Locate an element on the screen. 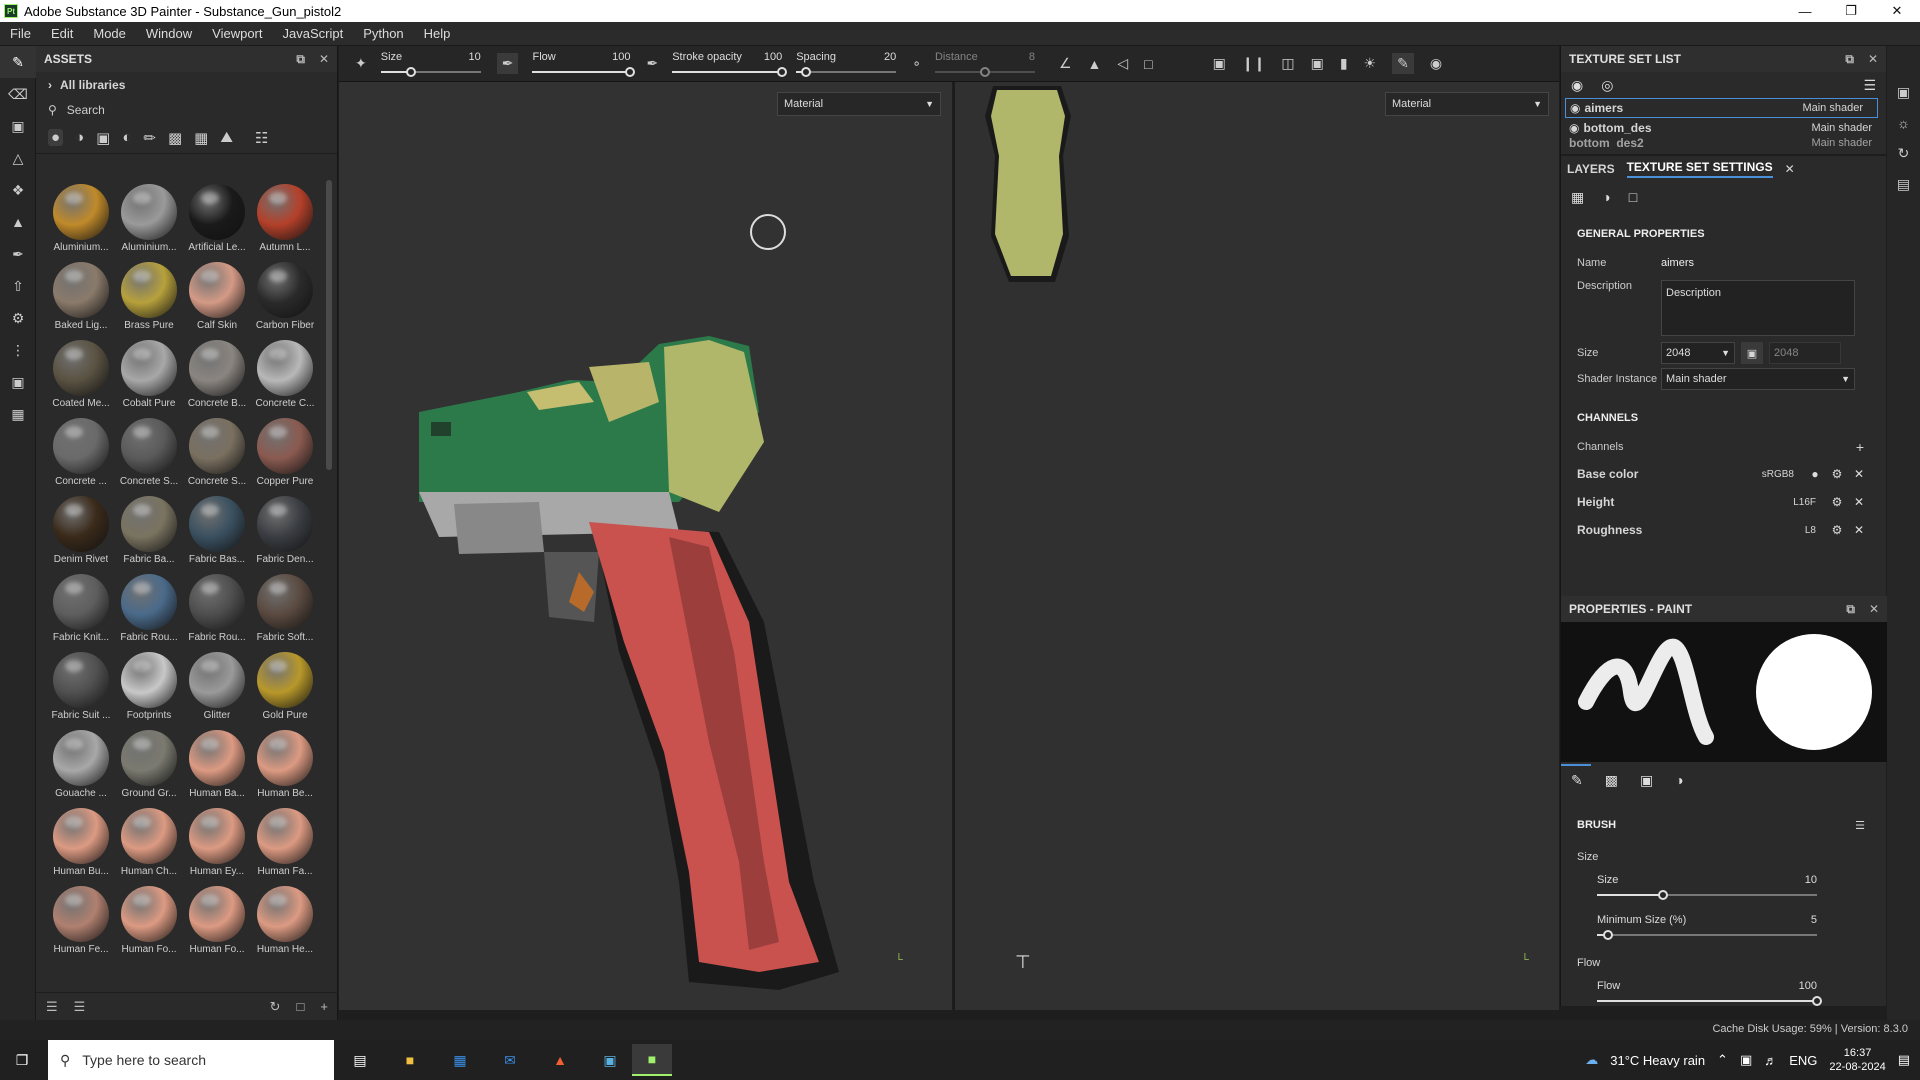  substance-painter-taskbar-icon: ■ is located at coordinates (652, 1060).